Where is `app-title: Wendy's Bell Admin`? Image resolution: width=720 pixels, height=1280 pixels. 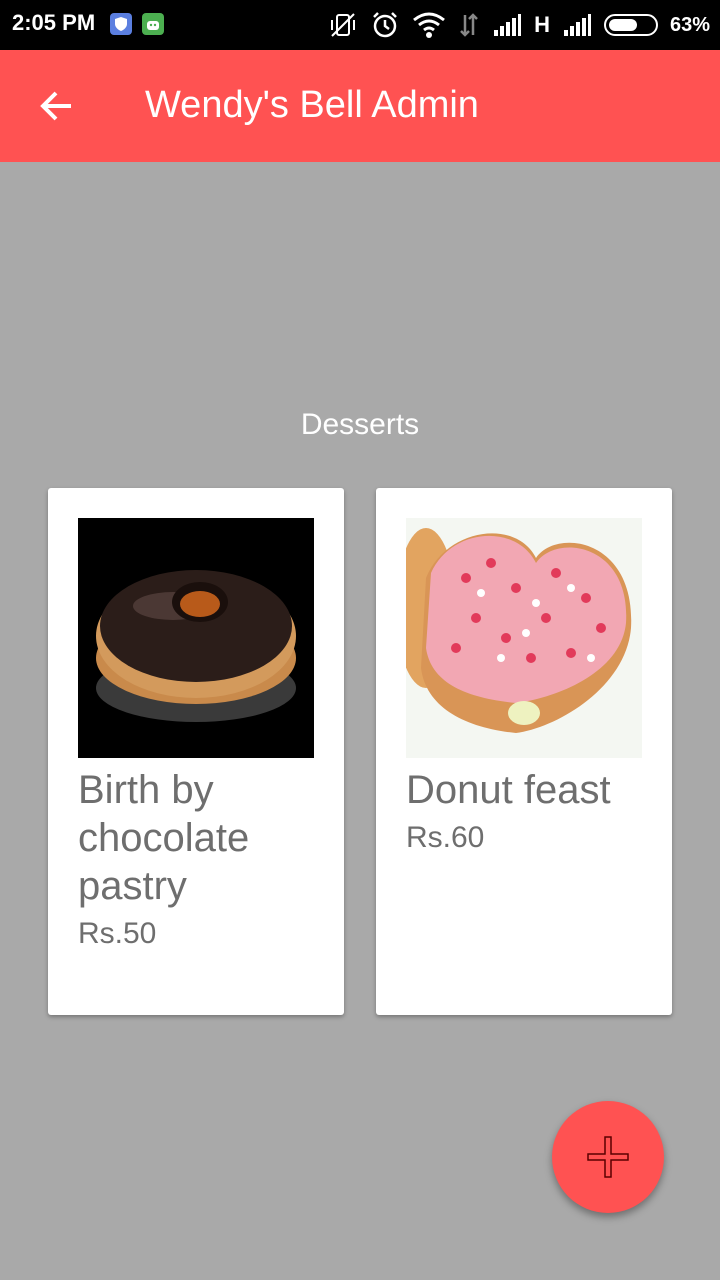 app-title: Wendy's Bell Admin is located at coordinates (312, 105).